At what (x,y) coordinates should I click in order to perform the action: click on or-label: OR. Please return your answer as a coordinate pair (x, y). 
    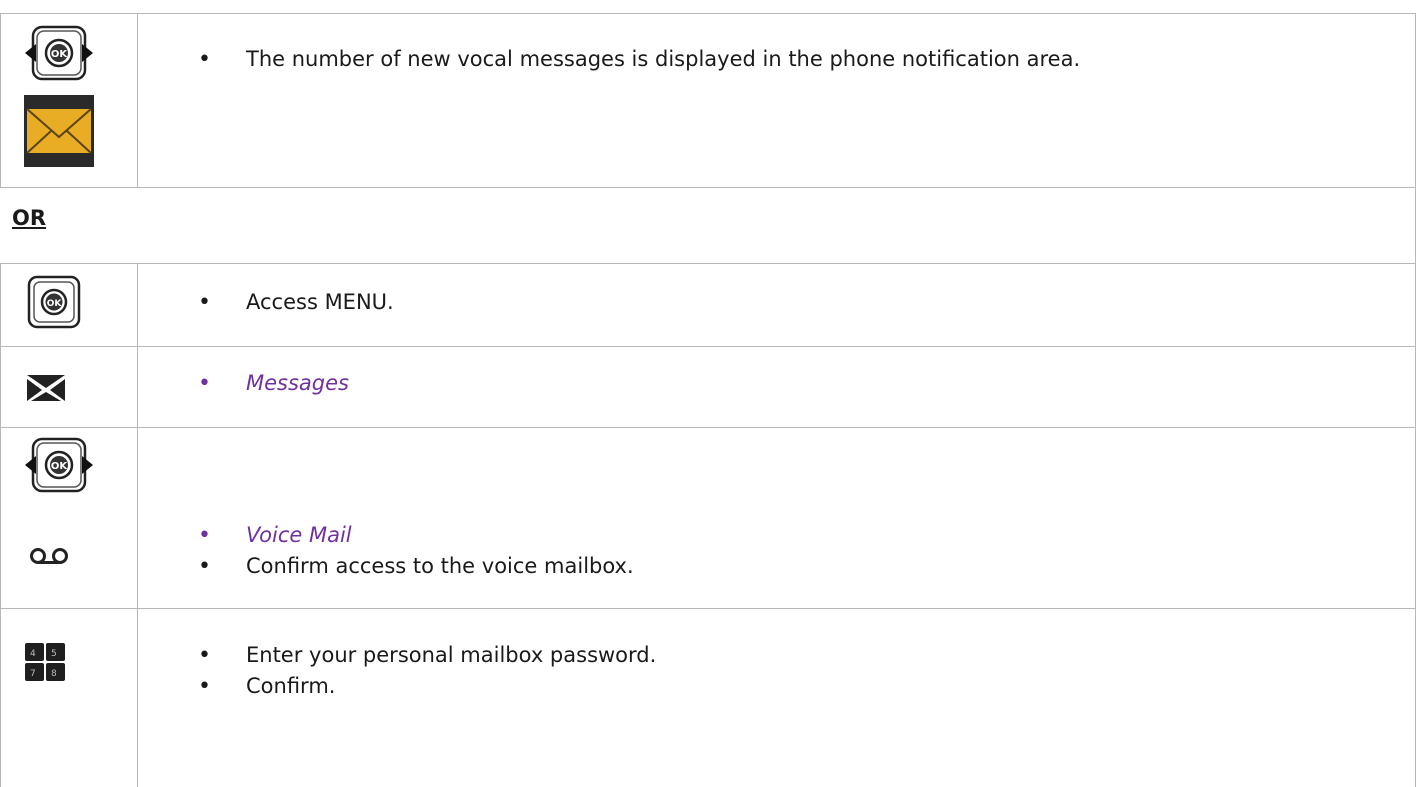
    Looking at the image, I should click on (29, 218).